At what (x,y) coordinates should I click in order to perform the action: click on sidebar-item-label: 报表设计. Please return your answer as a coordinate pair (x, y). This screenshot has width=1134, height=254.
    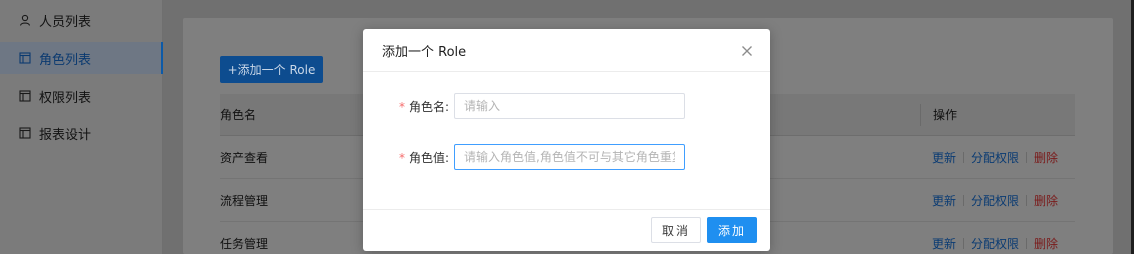
    Looking at the image, I should click on (65, 135).